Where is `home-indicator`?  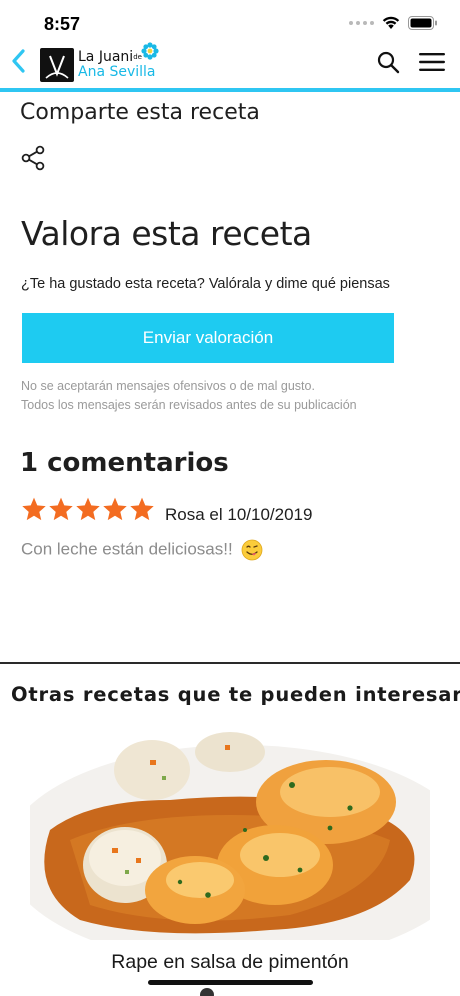
home-indicator is located at coordinates (230, 982).